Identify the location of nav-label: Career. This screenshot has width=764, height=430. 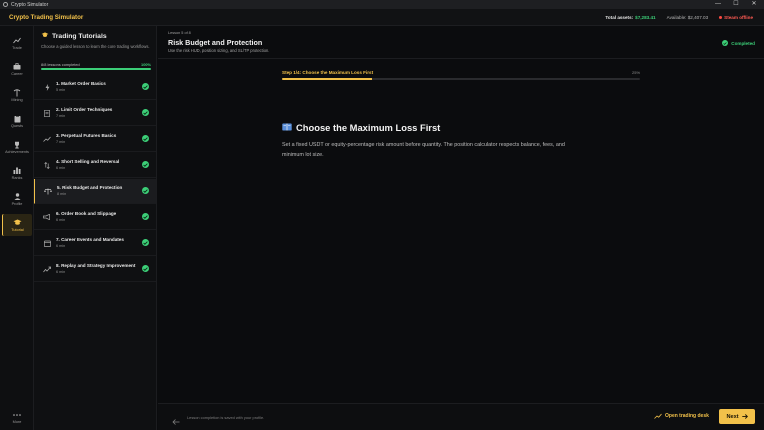
(17, 74).